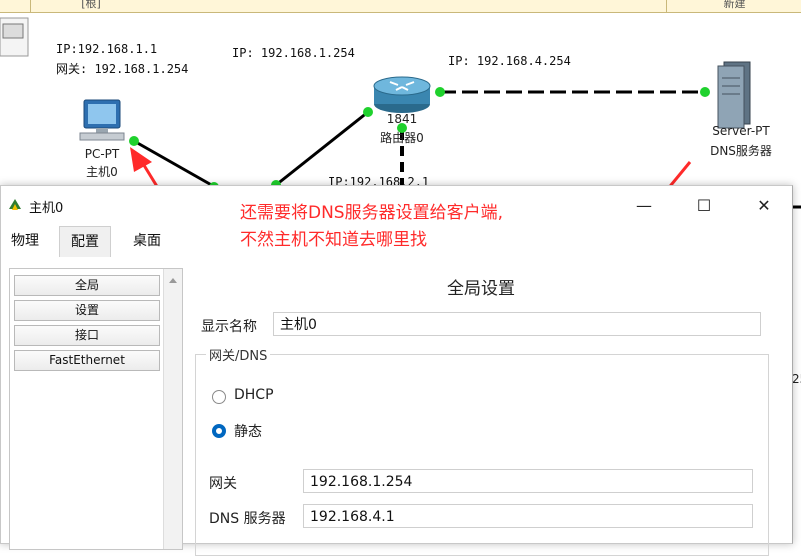 This screenshot has height=556, width=801. Describe the element at coordinates (741, 151) in the screenshot. I see `server-name-label: DNS服务器` at that location.